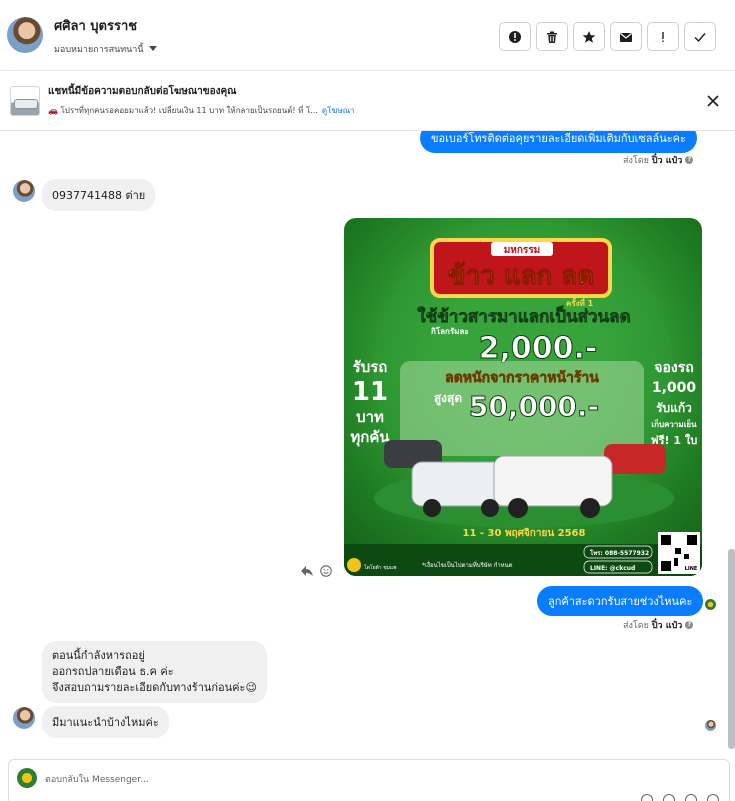  Describe the element at coordinates (152, 48) in the screenshot. I see `caret-down-icon` at that location.